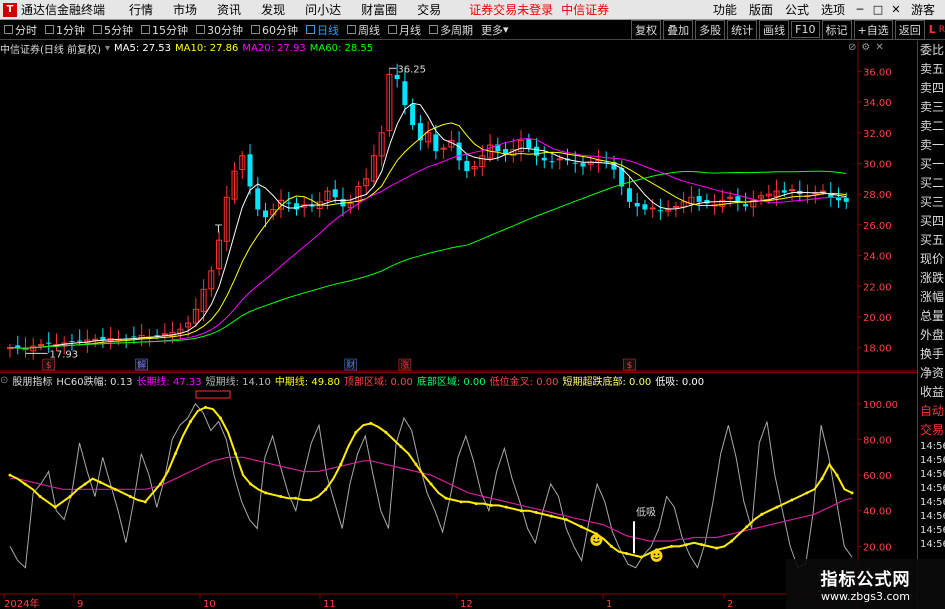 The height and width of the screenshot is (609, 945). I want to click on login-status: 证券交易未登录, so click(511, 9).